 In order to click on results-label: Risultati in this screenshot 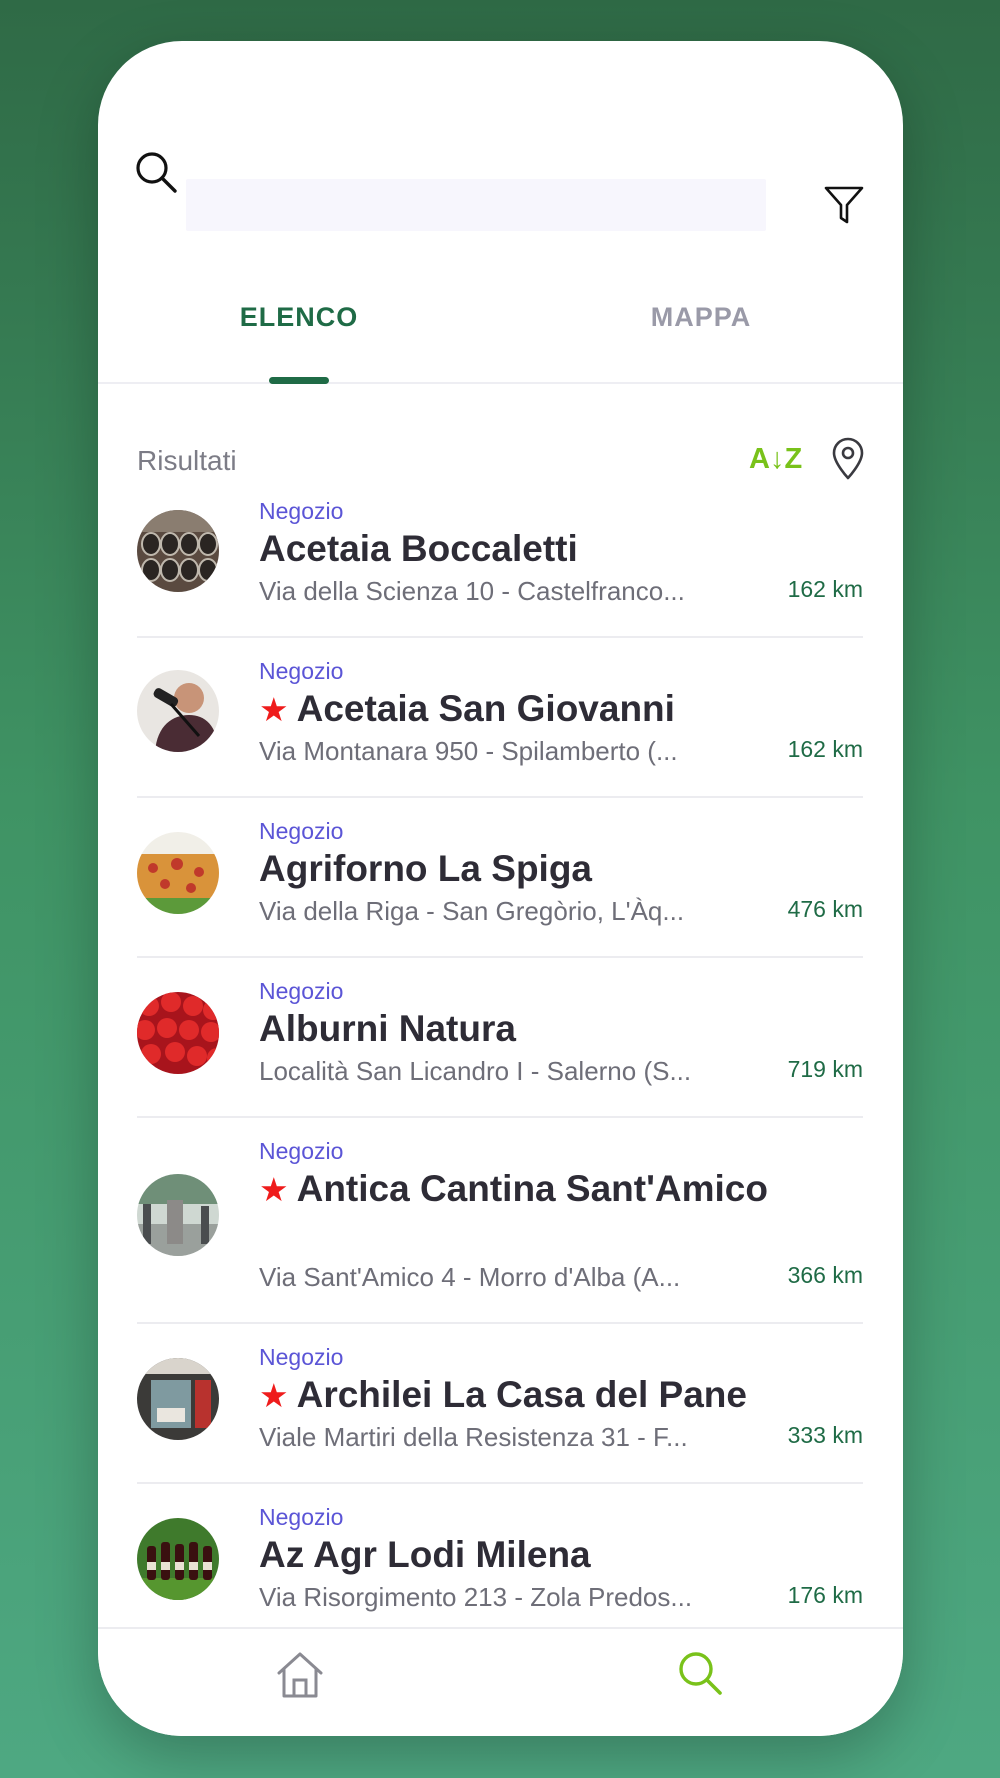, I will do `click(187, 460)`.